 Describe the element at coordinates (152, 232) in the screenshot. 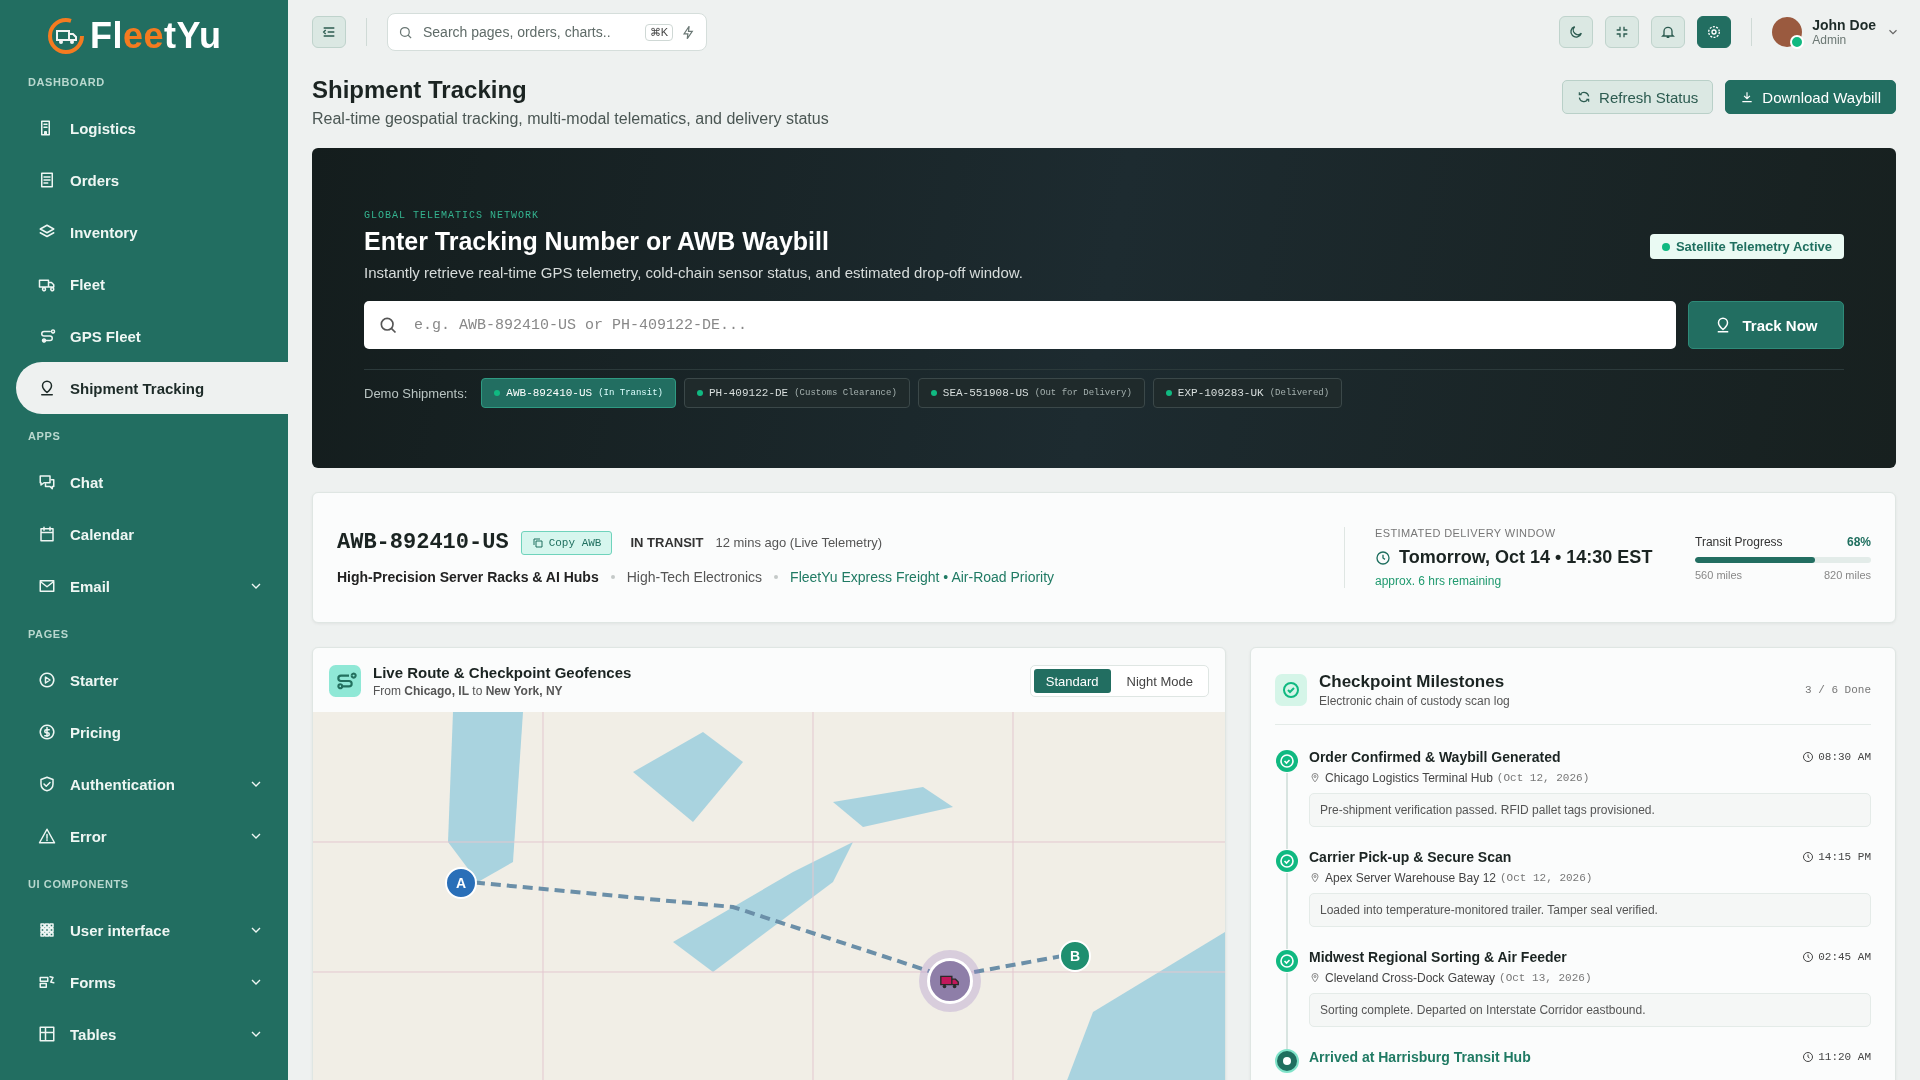

I see `sidebar-item: Inventory` at that location.